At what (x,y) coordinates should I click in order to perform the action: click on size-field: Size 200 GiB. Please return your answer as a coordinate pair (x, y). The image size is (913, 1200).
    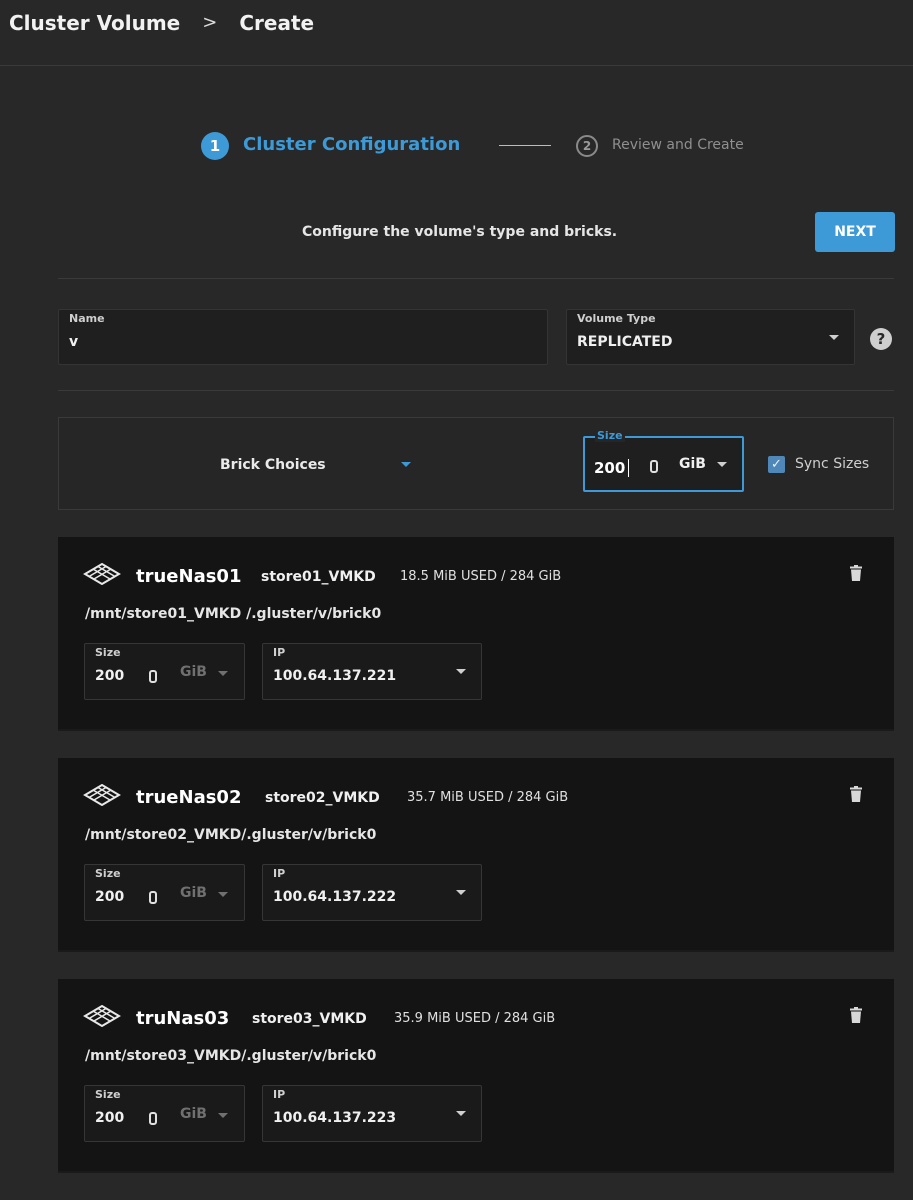
    Looking at the image, I should click on (663, 460).